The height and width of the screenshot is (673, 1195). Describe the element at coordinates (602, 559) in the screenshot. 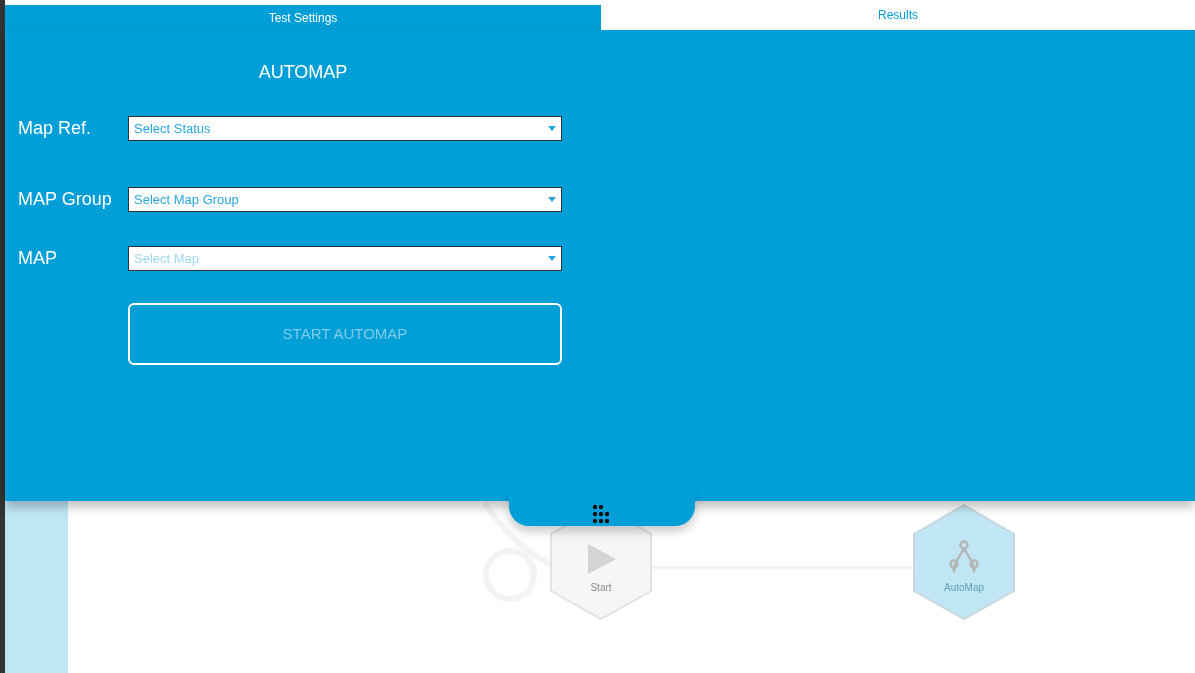

I see `play-icon` at that location.